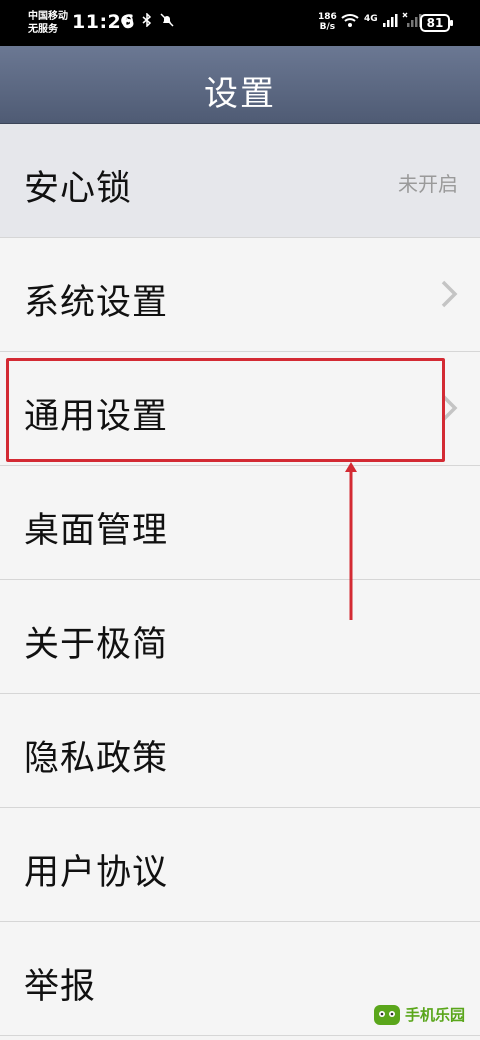 The width and height of the screenshot is (480, 1040). I want to click on net-speed-unit: B/s, so click(327, 27).